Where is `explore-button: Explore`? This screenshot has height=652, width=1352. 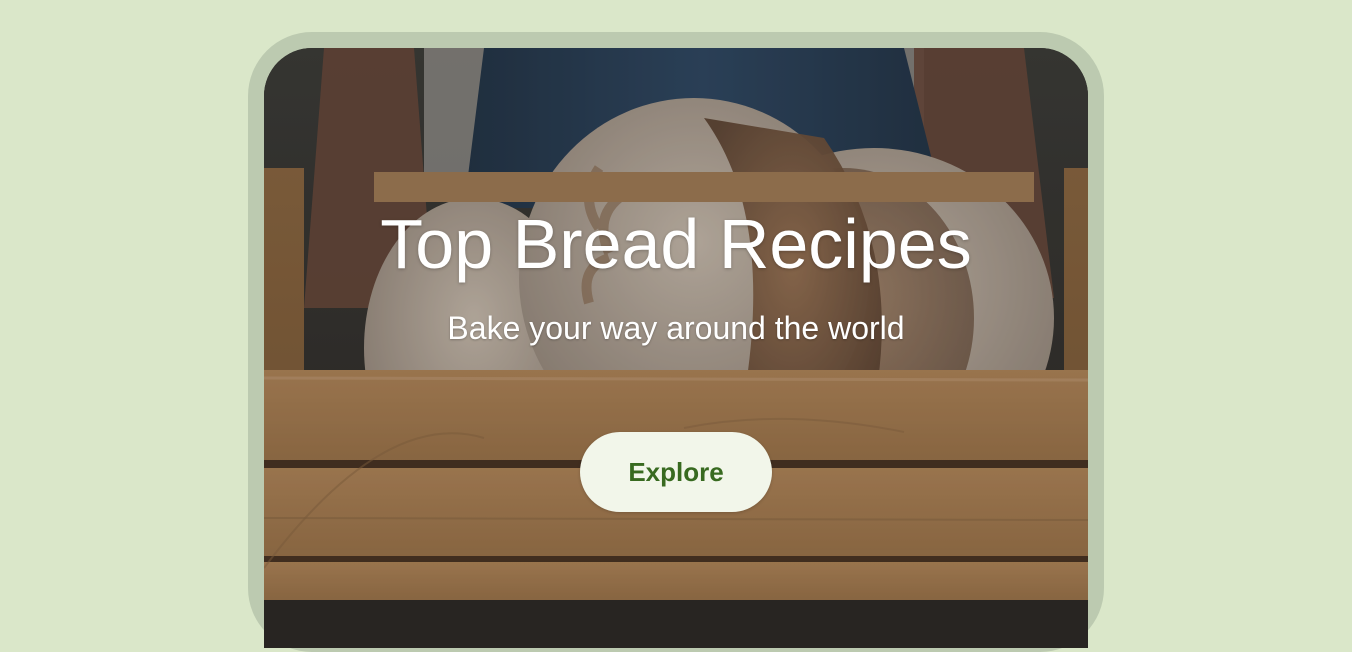 explore-button: Explore is located at coordinates (676, 472).